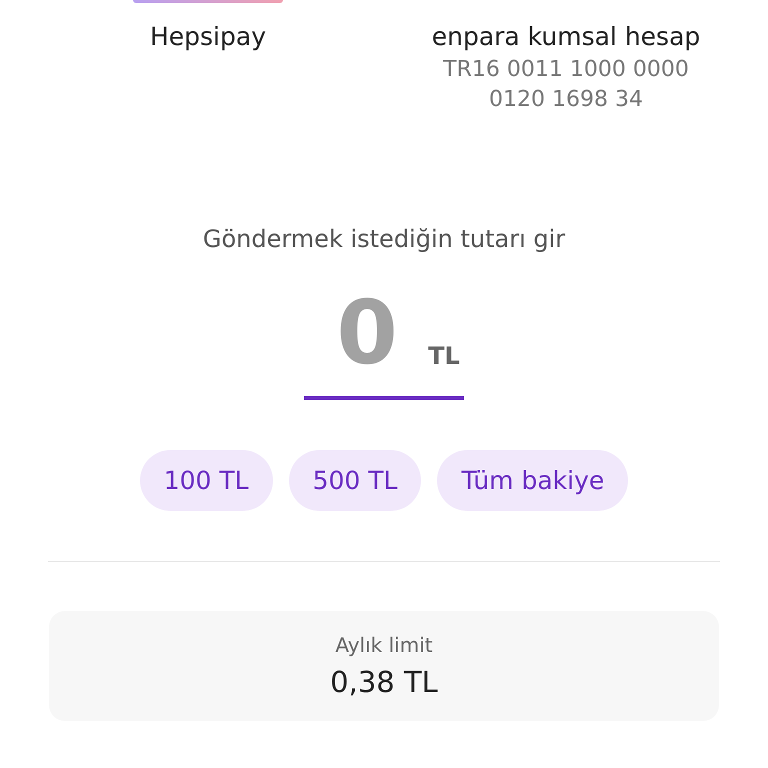 The image size is (768, 768). I want to click on currency-label: TL, so click(444, 356).